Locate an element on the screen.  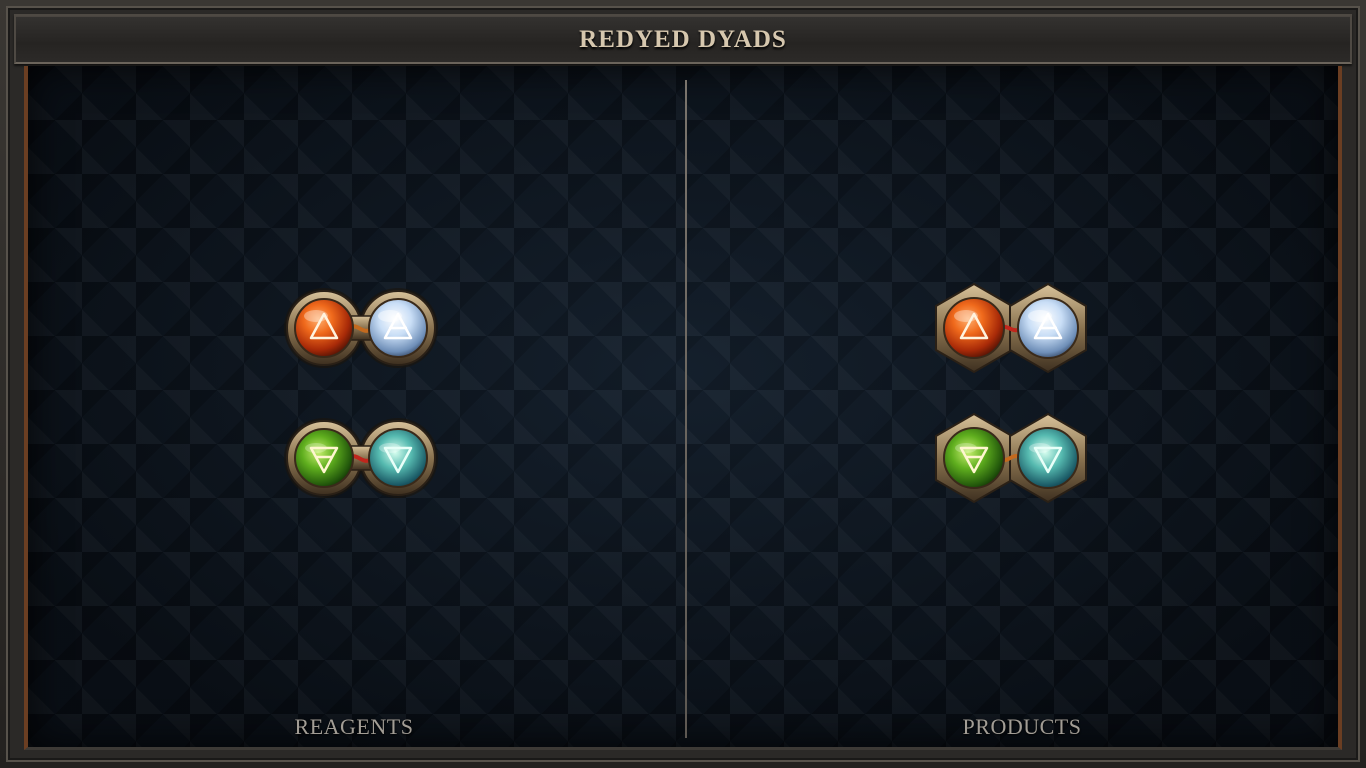
reagents-label: REAGENTS is located at coordinates (354, 726).